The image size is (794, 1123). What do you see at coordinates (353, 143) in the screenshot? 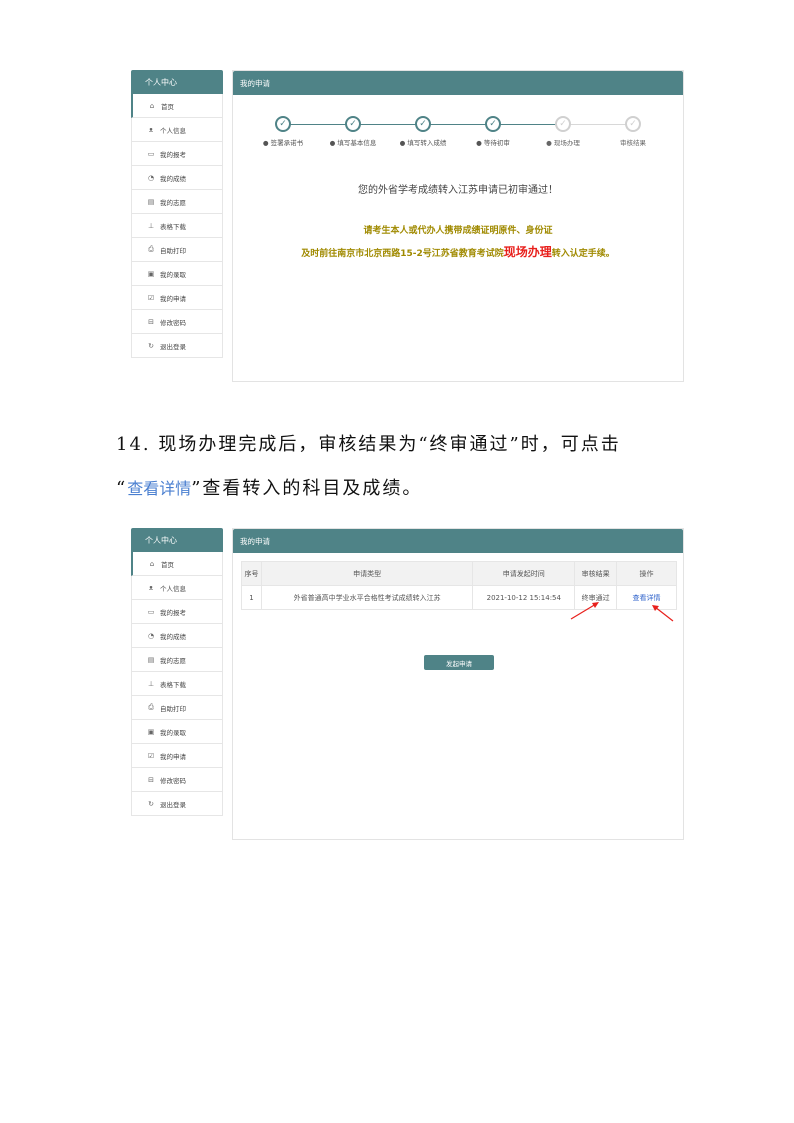
I see `step-label: ● 填写基本信息` at bounding box center [353, 143].